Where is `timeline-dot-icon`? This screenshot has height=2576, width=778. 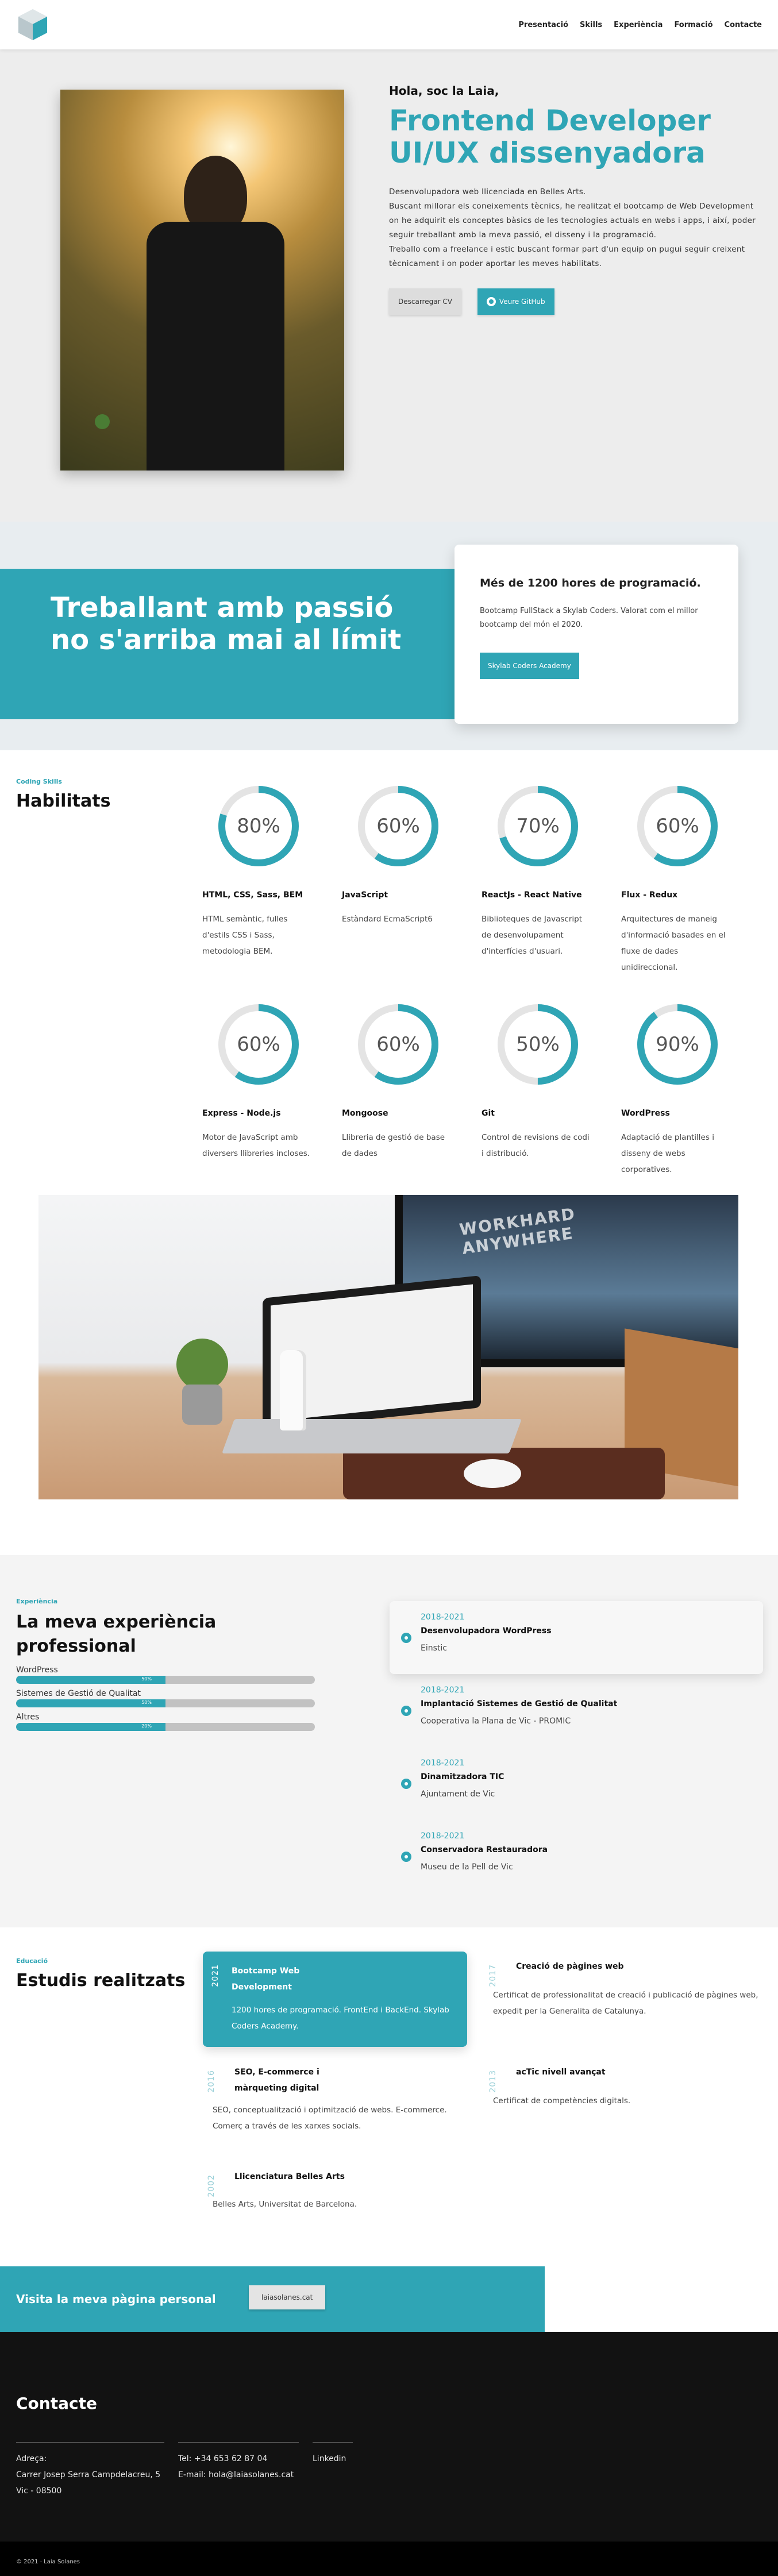 timeline-dot-icon is located at coordinates (406, 1638).